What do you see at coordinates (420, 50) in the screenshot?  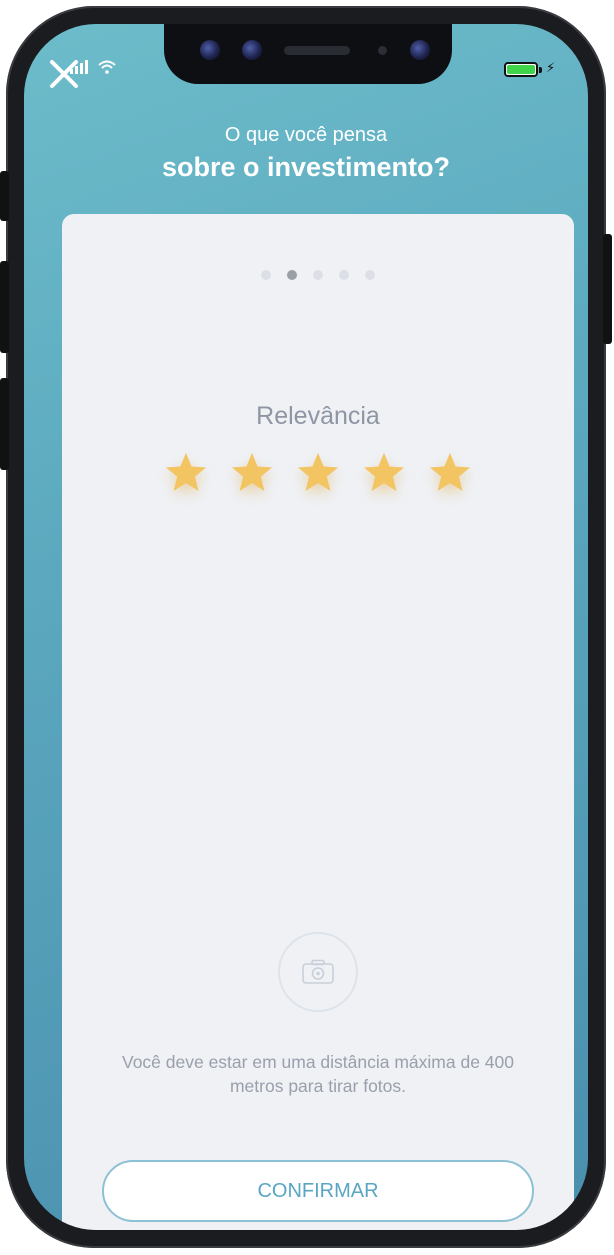 I see `front-camera-icon` at bounding box center [420, 50].